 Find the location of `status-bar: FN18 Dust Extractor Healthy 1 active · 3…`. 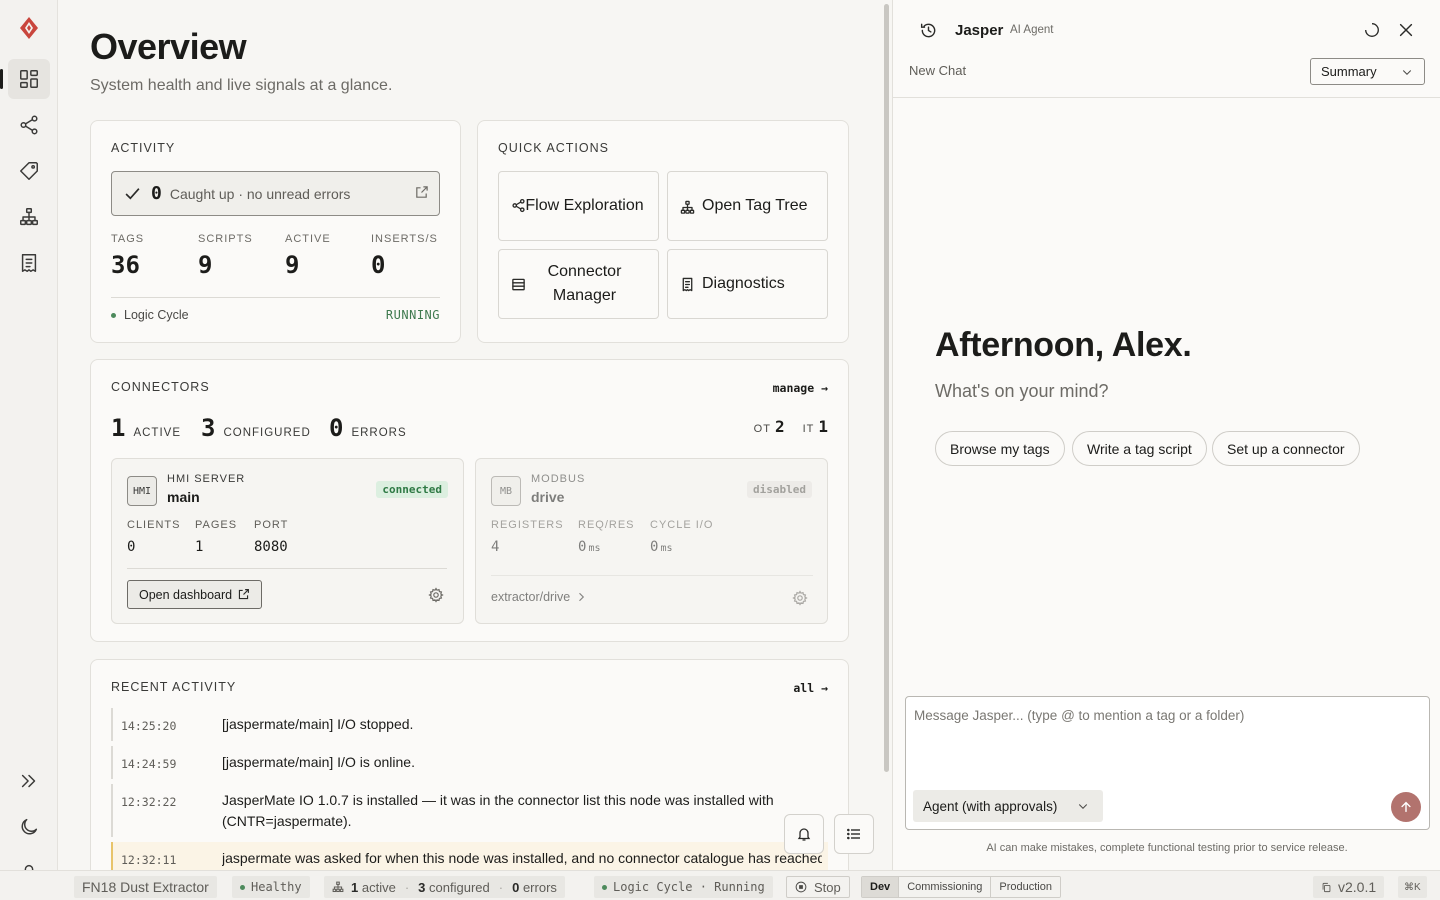

status-bar: FN18 Dust Extractor Healthy 1 active · 3… is located at coordinates (720, 885).